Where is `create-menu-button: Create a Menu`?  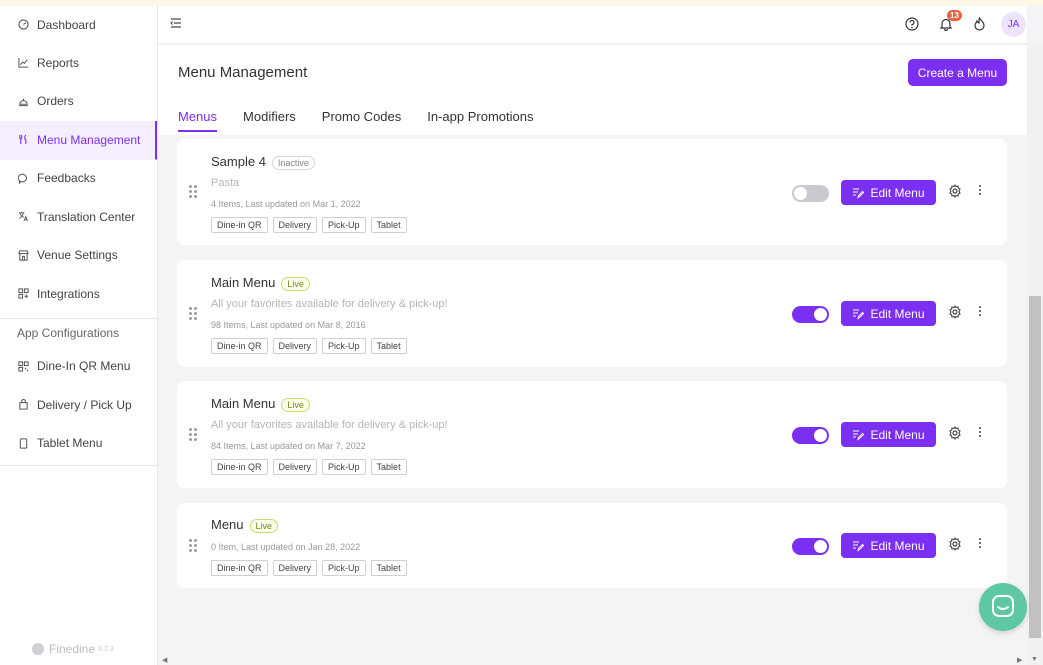 create-menu-button: Create a Menu is located at coordinates (957, 72).